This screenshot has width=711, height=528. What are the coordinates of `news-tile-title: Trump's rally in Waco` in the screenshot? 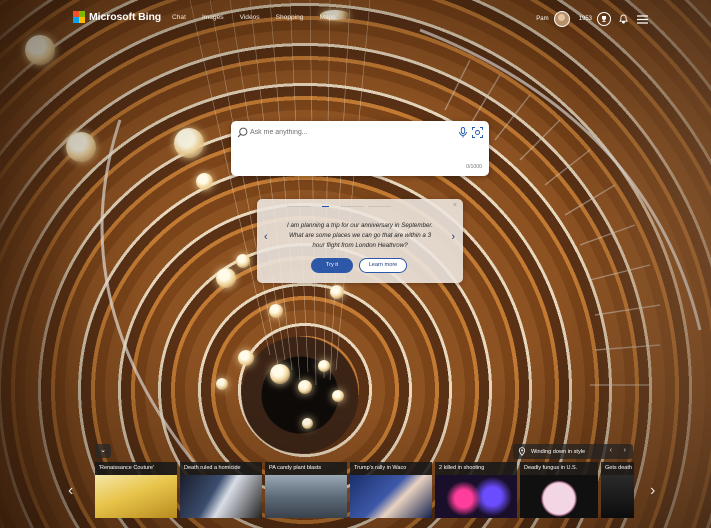 It's located at (391, 468).